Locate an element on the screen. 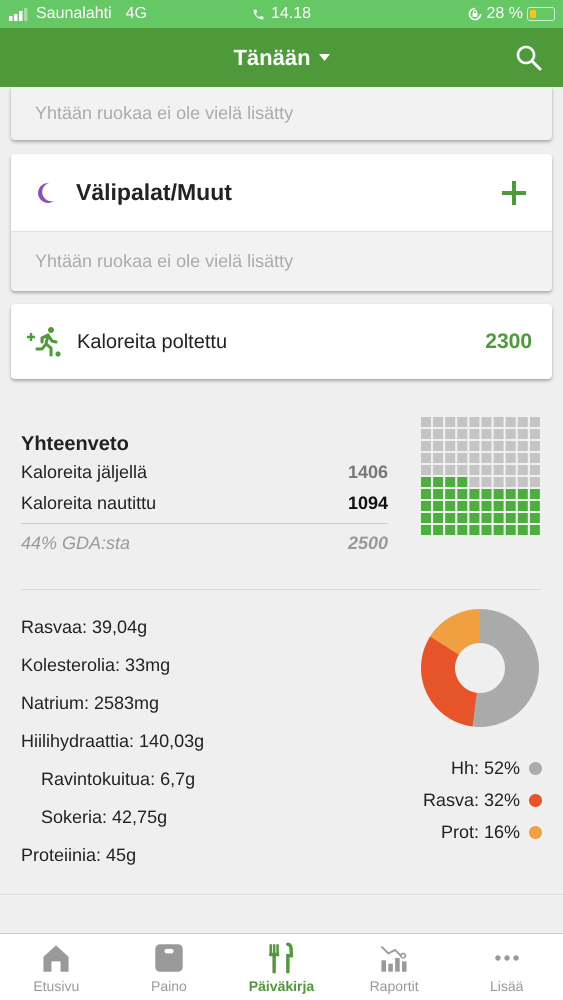 This screenshot has width=563, height=1000. network-type: 4G is located at coordinates (136, 14).